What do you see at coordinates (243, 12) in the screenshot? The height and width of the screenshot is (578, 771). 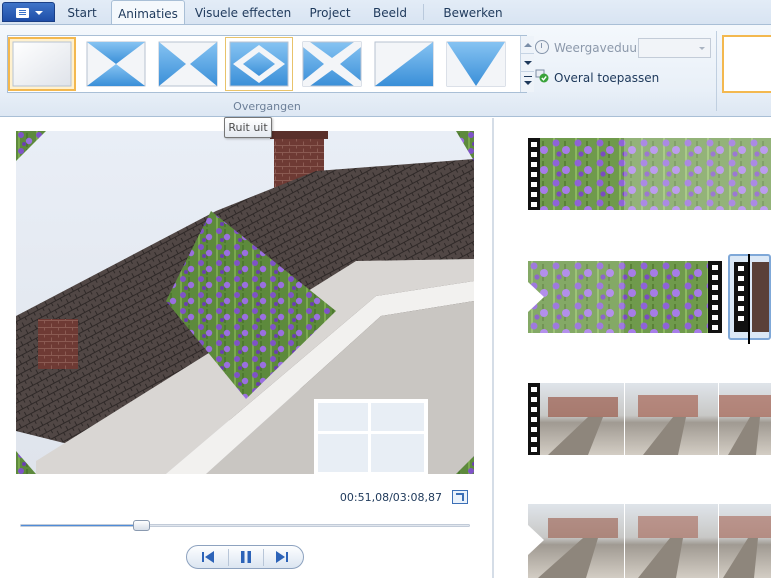 I see `tab-visuele-effecten: Visuele effecten` at bounding box center [243, 12].